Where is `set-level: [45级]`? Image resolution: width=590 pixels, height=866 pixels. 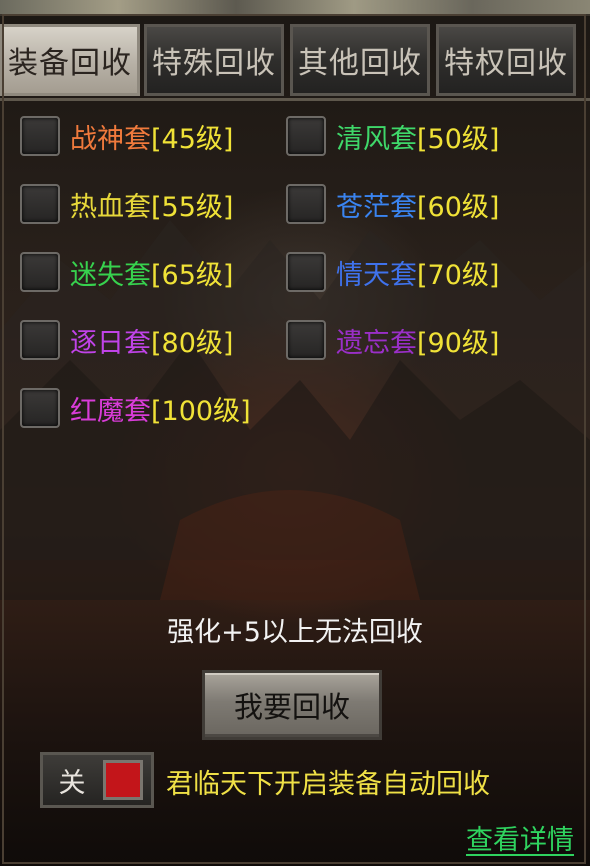 set-level: [45级] is located at coordinates (192, 139).